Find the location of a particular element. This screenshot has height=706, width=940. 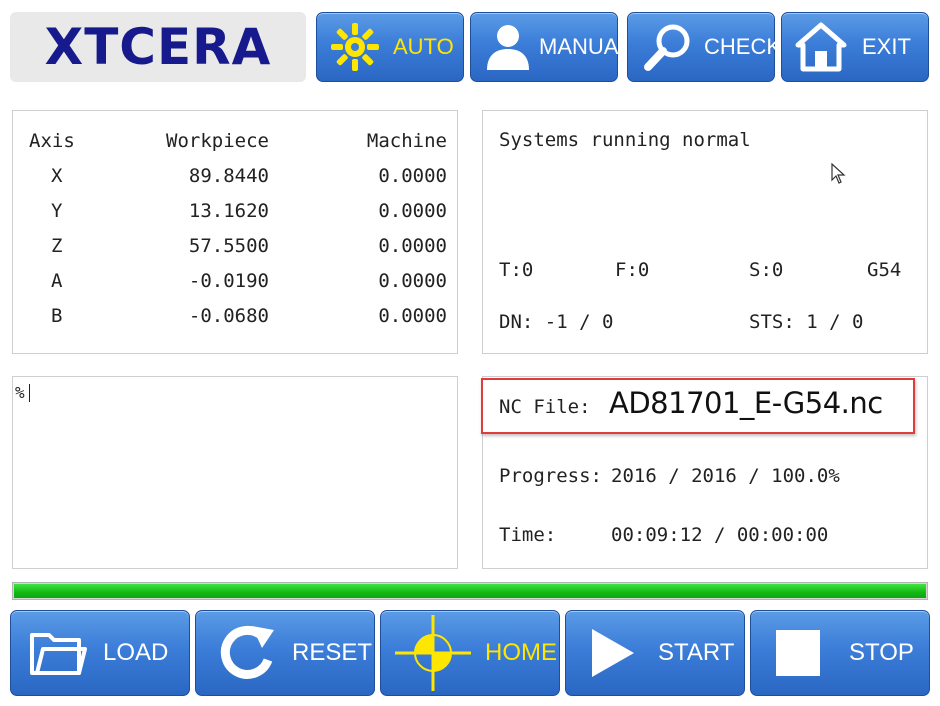

progress-value: 2016 / 2016 / 100.0% is located at coordinates (725, 476).